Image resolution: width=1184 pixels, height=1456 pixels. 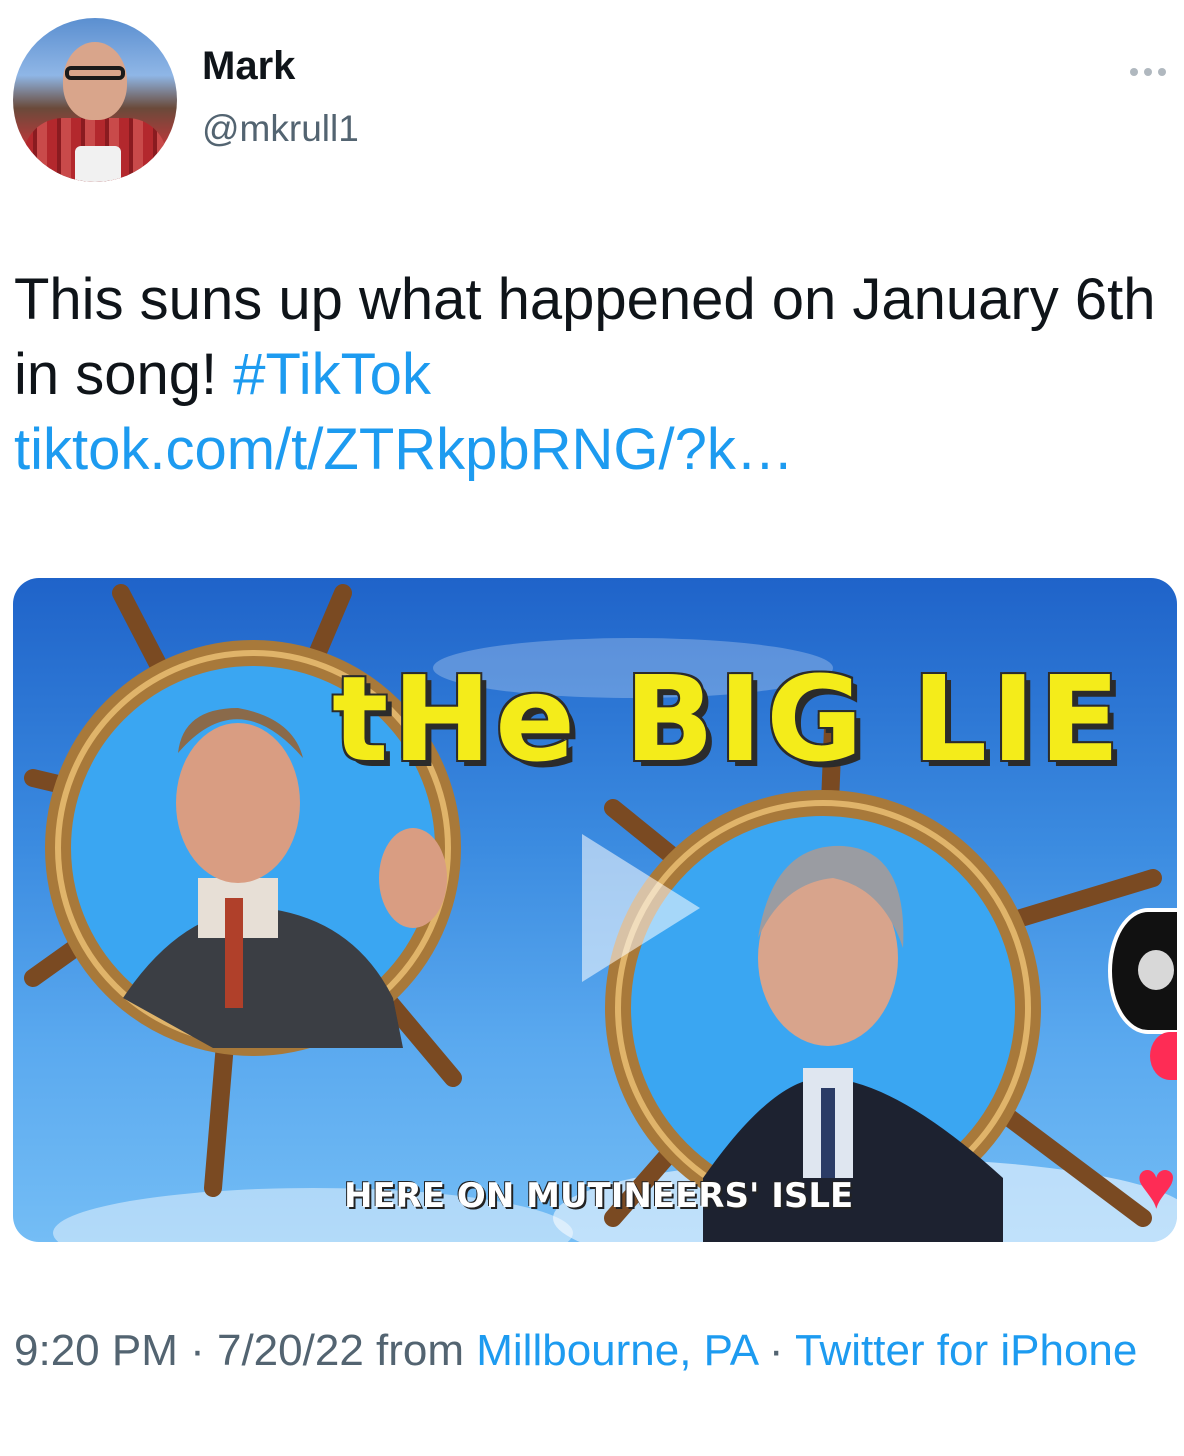 I want to click on avatar, so click(x=95, y=100).